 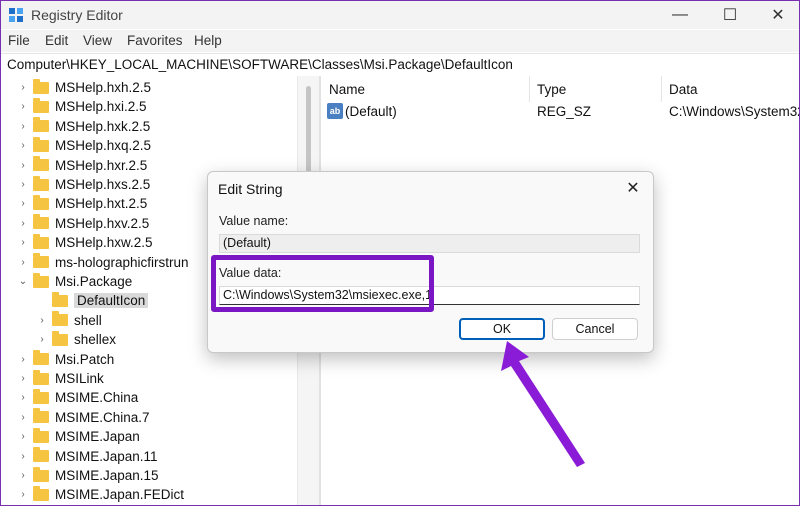 I want to click on annotation-arrow, so click(x=543, y=404).